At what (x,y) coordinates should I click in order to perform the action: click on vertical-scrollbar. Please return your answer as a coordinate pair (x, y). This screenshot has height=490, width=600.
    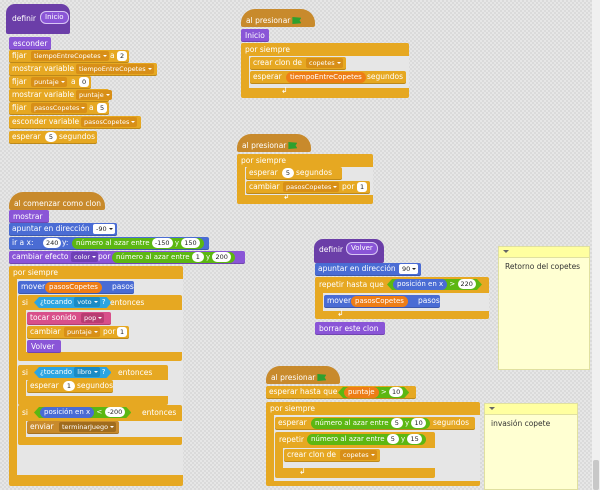
    Looking at the image, I should click on (596, 245).